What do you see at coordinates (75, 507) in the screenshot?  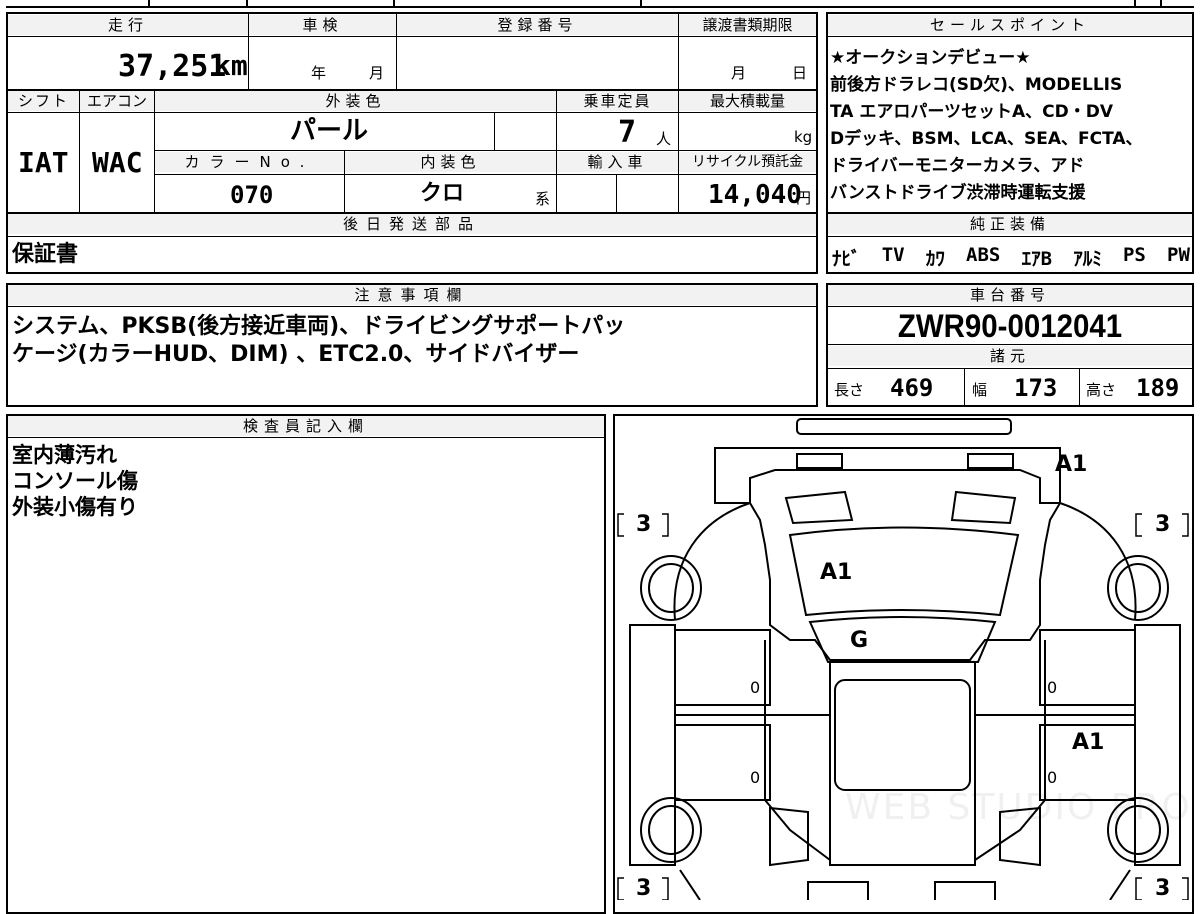 I see `inspector-note: 外装小傷有り` at bounding box center [75, 507].